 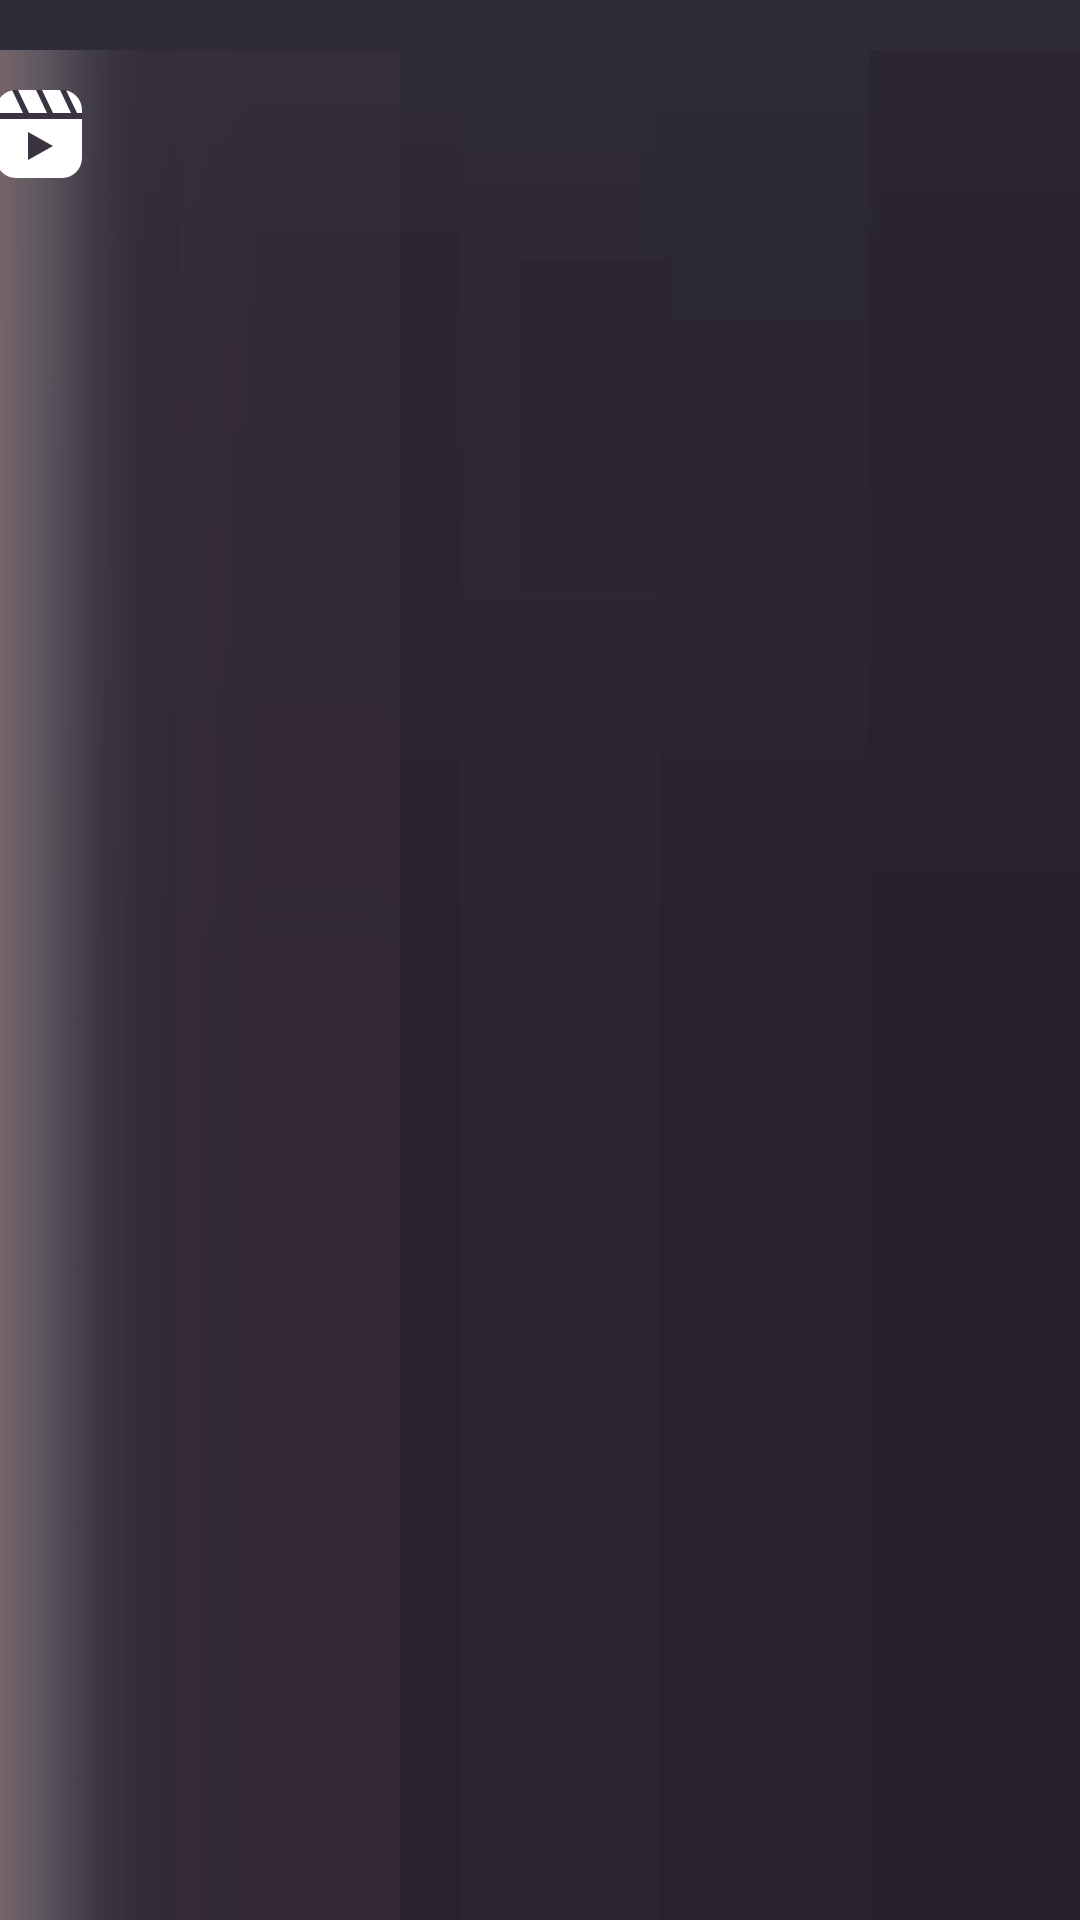 What do you see at coordinates (43, 134) in the screenshot?
I see `reels-icon` at bounding box center [43, 134].